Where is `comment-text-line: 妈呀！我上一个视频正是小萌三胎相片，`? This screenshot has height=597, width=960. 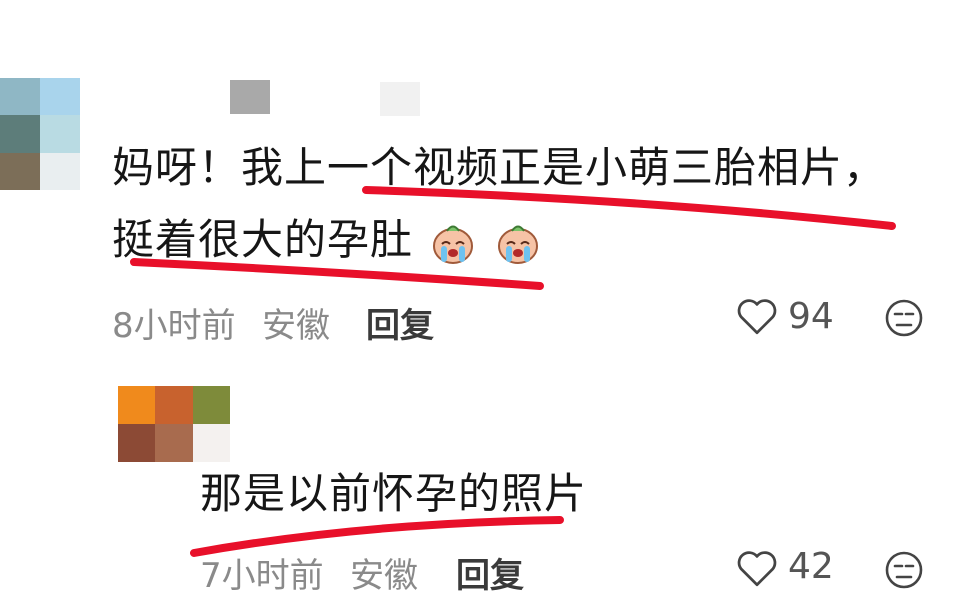 comment-text-line: 妈呀！我上一个视频正是小萌三胎相片， is located at coordinates (499, 167).